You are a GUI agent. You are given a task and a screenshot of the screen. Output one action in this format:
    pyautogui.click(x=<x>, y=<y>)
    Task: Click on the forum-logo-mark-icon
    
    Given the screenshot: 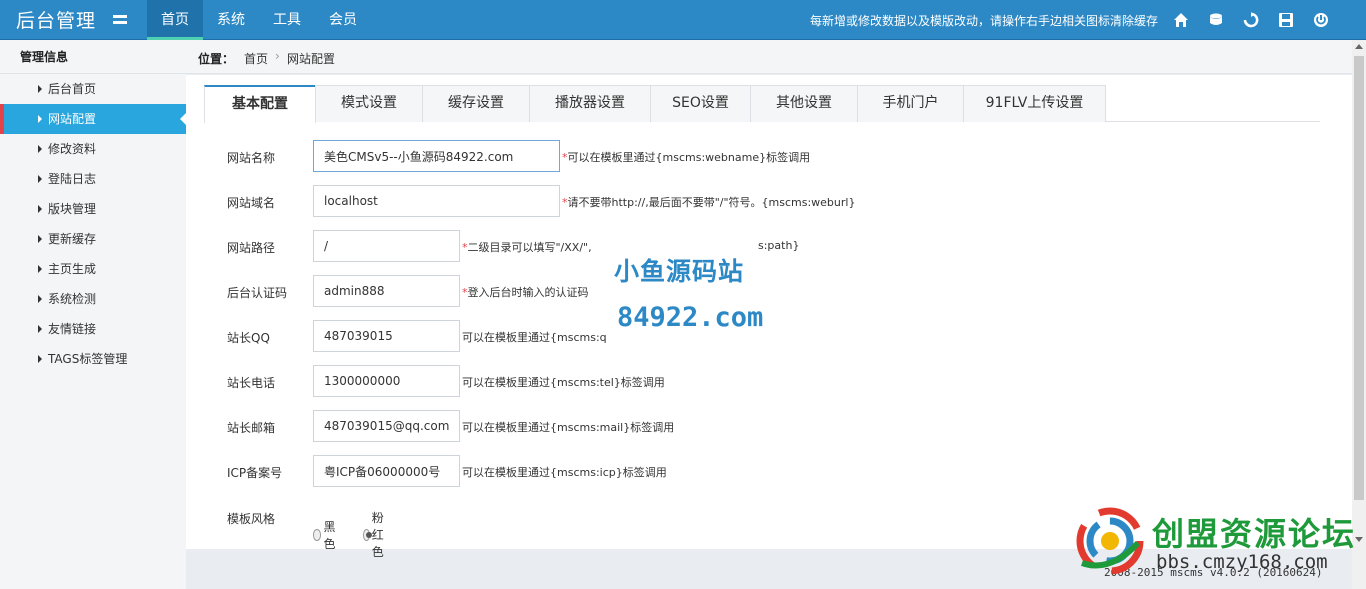 What is the action you would take?
    pyautogui.click(x=1110, y=541)
    